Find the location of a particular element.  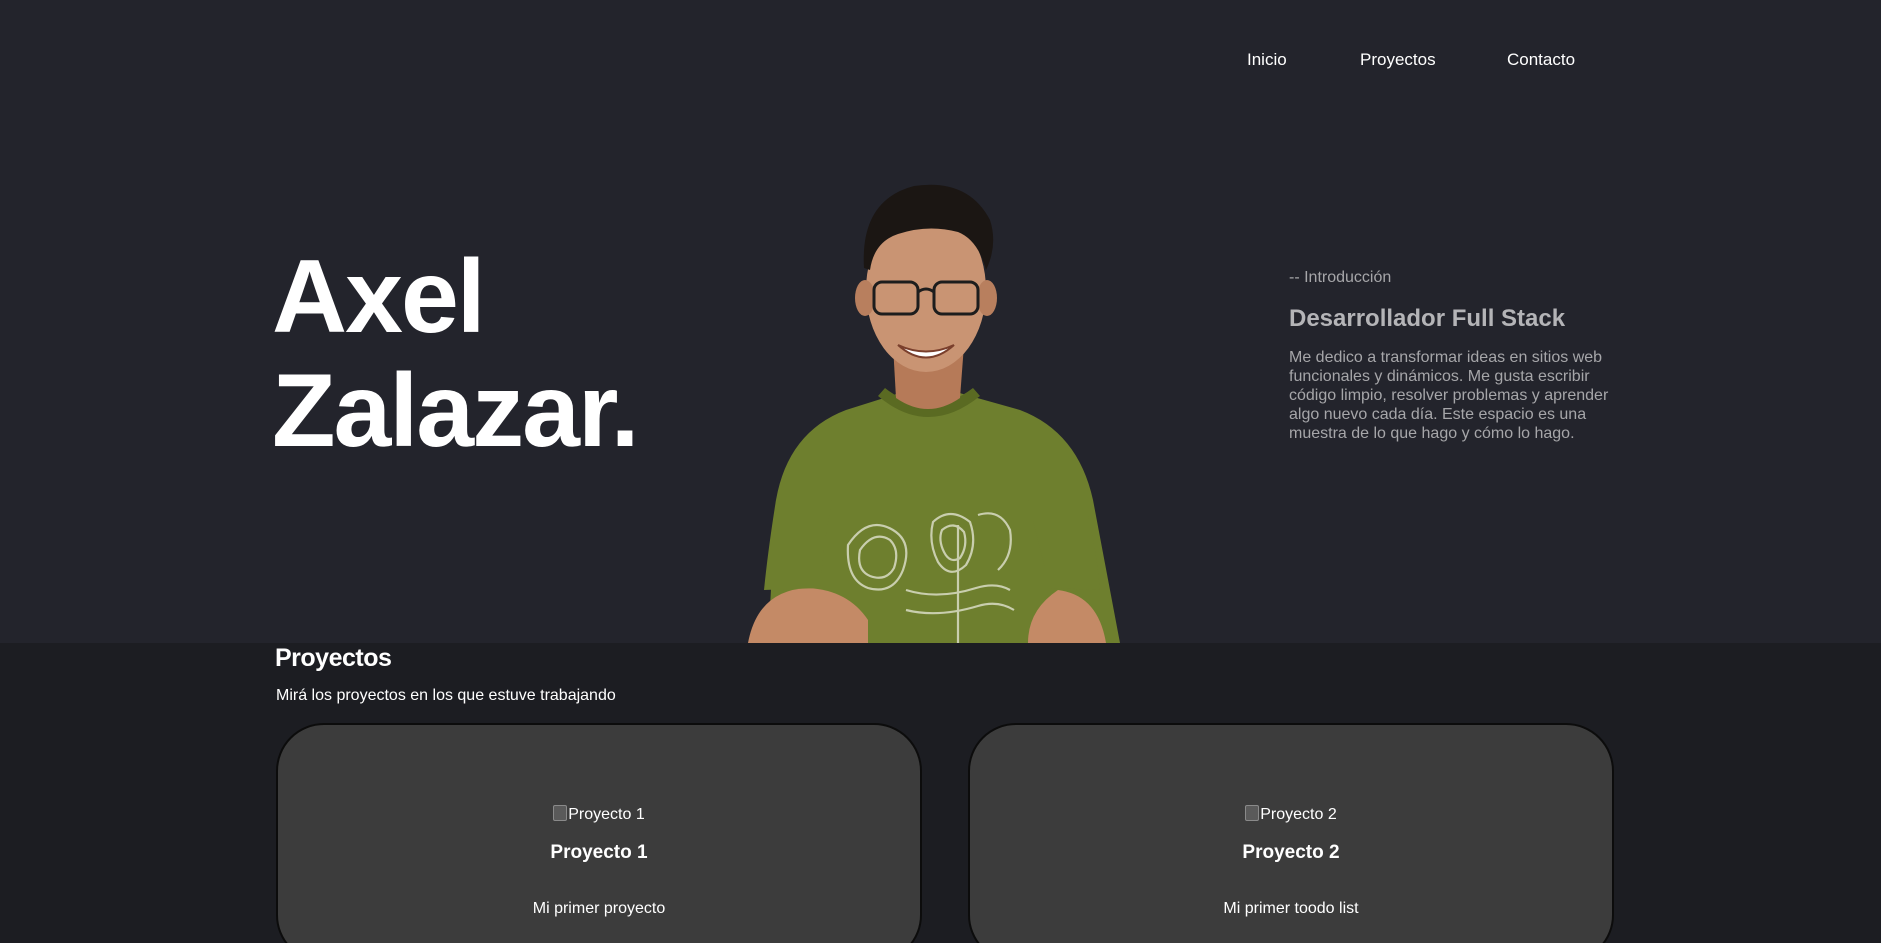

role-title: Desarrollador Full Stack is located at coordinates (1427, 318).